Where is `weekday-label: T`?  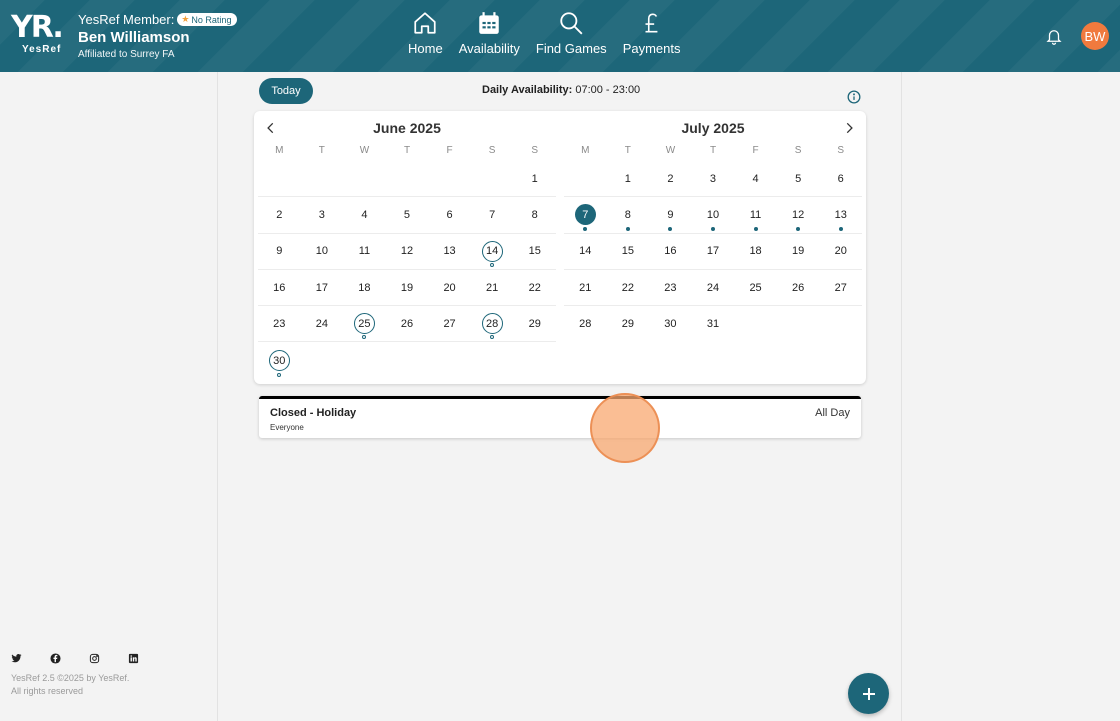 weekday-label: T is located at coordinates (627, 150).